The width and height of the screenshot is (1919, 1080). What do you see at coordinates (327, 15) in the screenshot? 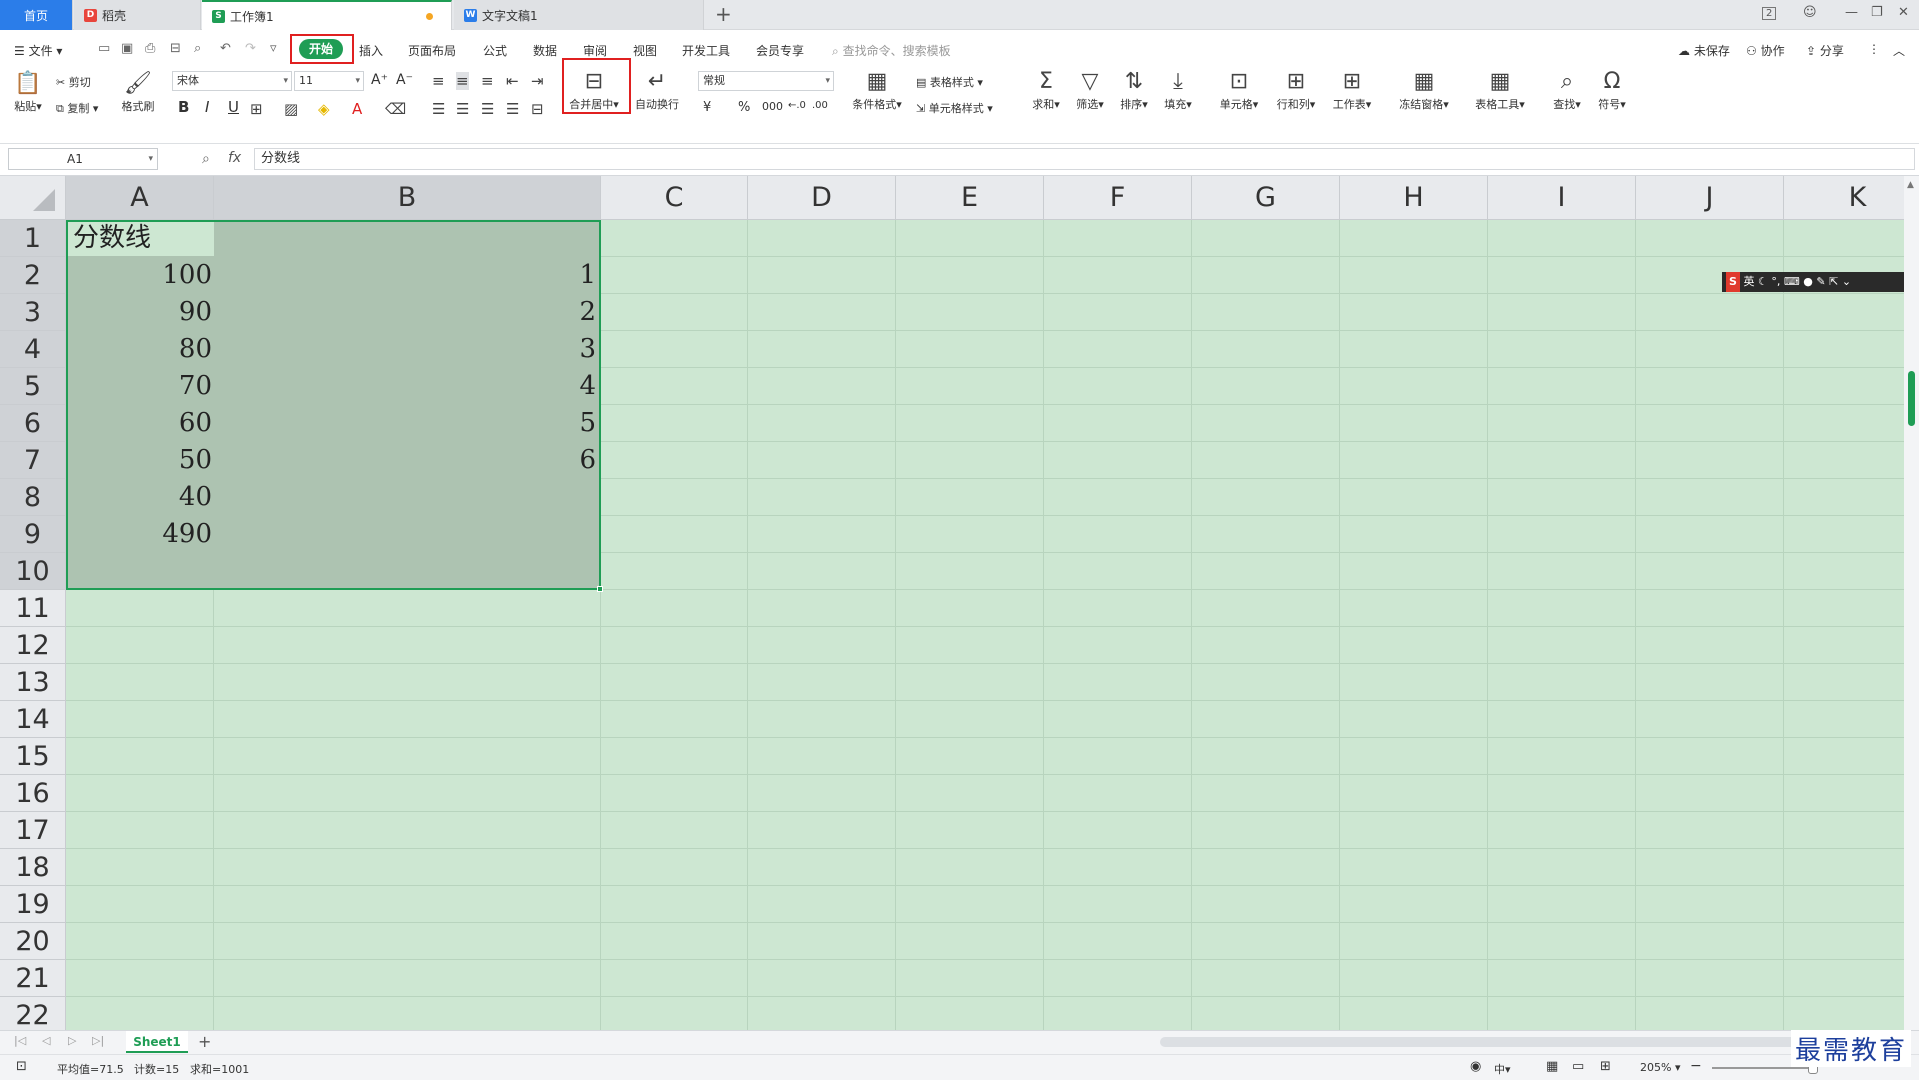
I see `tab-workbook: S 工作簿1` at bounding box center [327, 15].